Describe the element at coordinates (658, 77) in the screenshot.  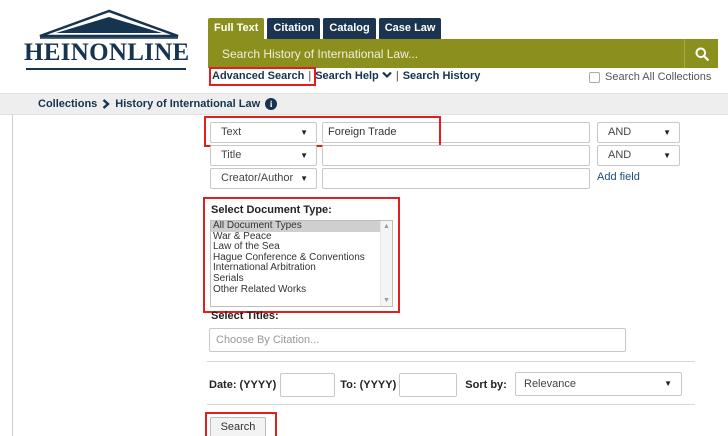
I see `search-all-label: Search All Collections` at that location.